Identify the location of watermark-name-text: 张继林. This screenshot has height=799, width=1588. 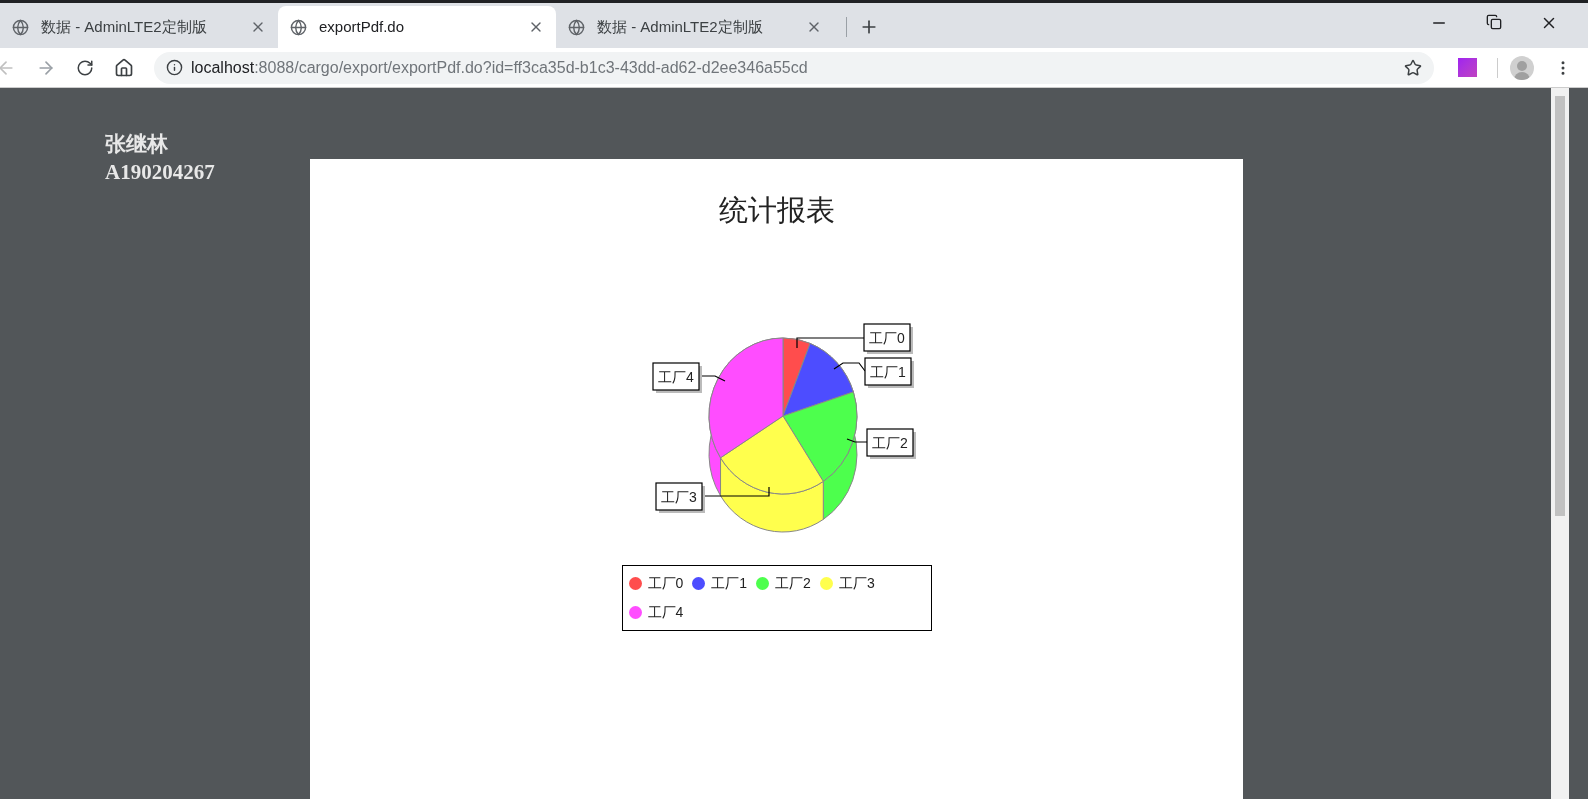
(136, 144).